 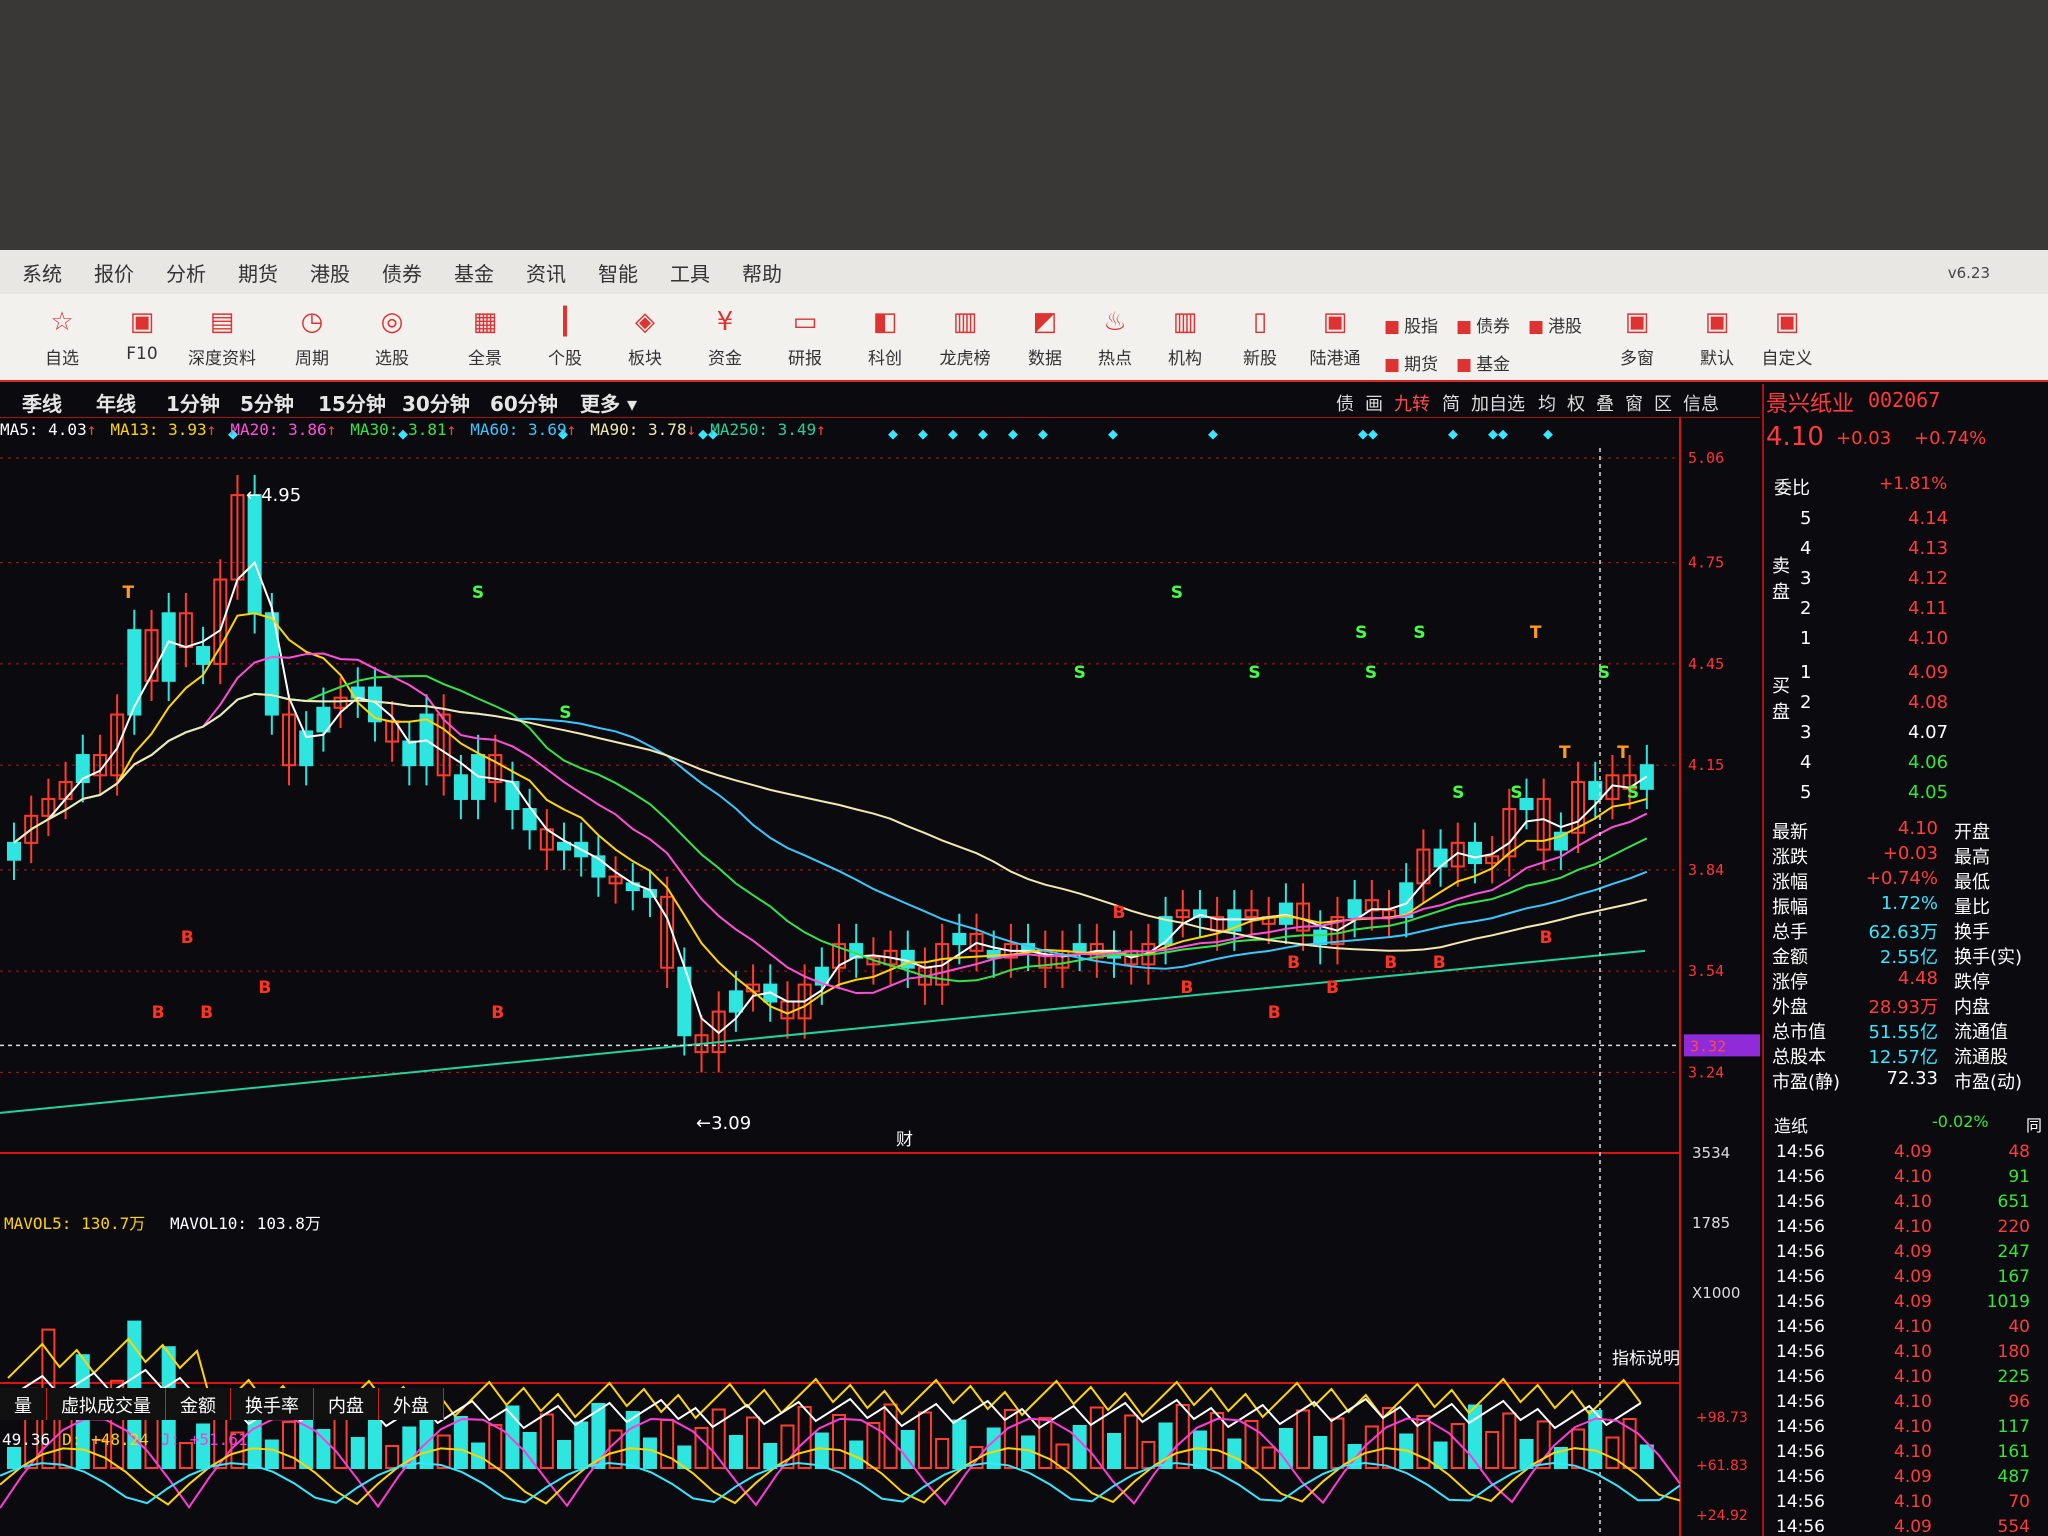 What do you see at coordinates (1708, 1046) in the screenshot?
I see `crosshair-price-label: 3.32` at bounding box center [1708, 1046].